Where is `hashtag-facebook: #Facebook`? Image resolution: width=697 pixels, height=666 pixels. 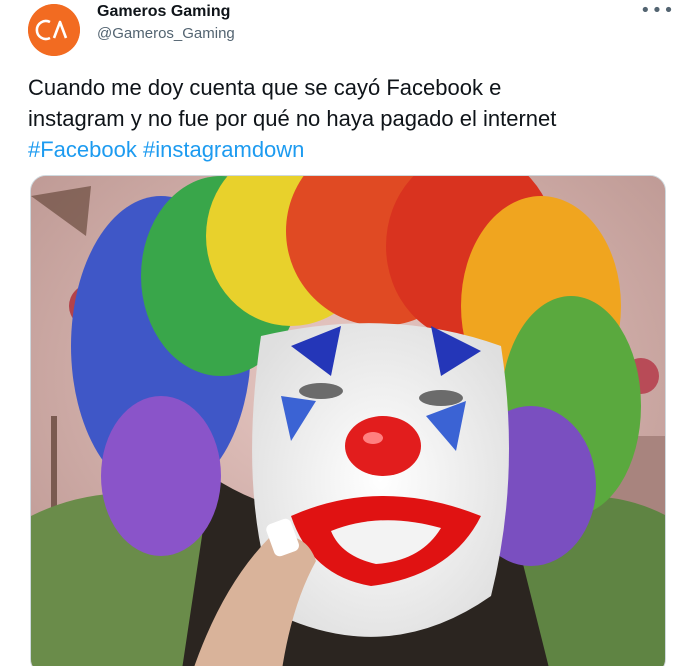 hashtag-facebook: #Facebook is located at coordinates (82, 149).